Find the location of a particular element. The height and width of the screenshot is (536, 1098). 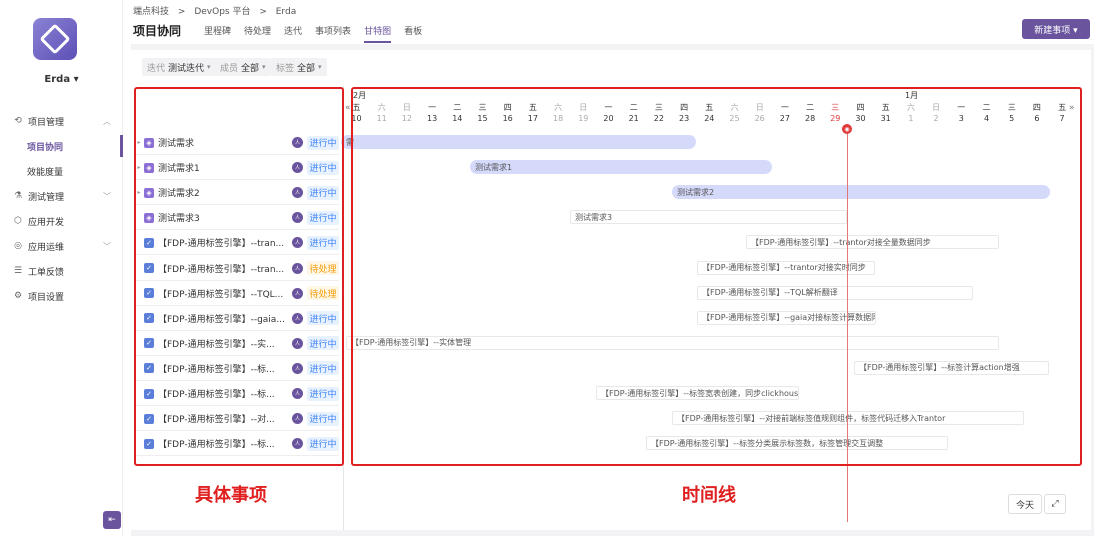

breadcrumb-item: 端点科技 is located at coordinates (151, 12).